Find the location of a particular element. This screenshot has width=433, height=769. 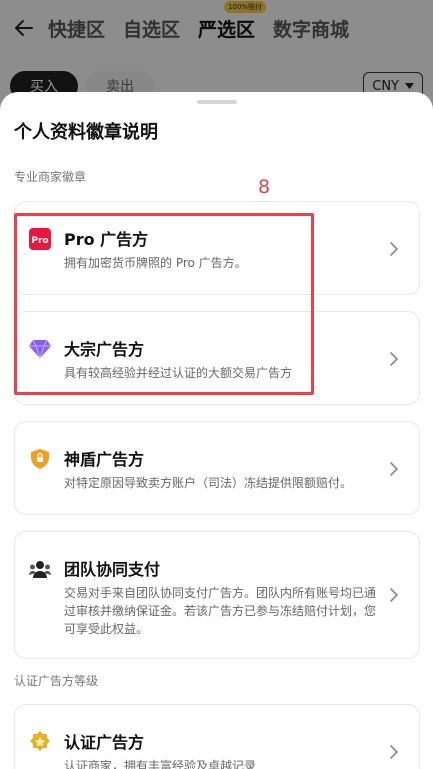

pro-badge-icon: Pro is located at coordinates (40, 239).